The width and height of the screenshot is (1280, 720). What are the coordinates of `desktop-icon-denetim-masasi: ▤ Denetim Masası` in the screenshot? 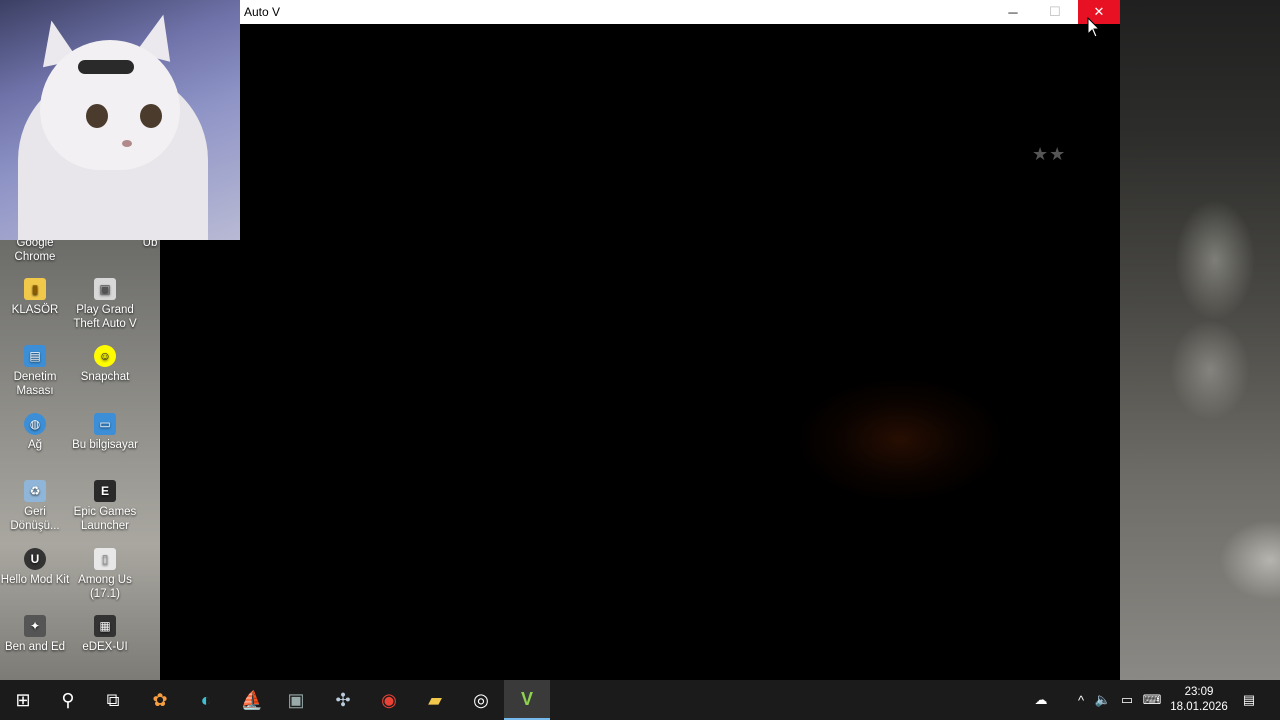 It's located at (35, 371).